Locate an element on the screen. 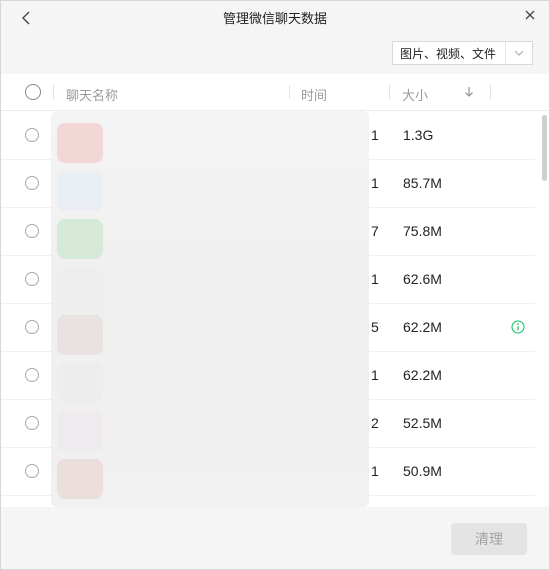 Image resolution: width=550 pixels, height=570 pixels. filter-selected-value: 图片、视频、文件 is located at coordinates (448, 53).